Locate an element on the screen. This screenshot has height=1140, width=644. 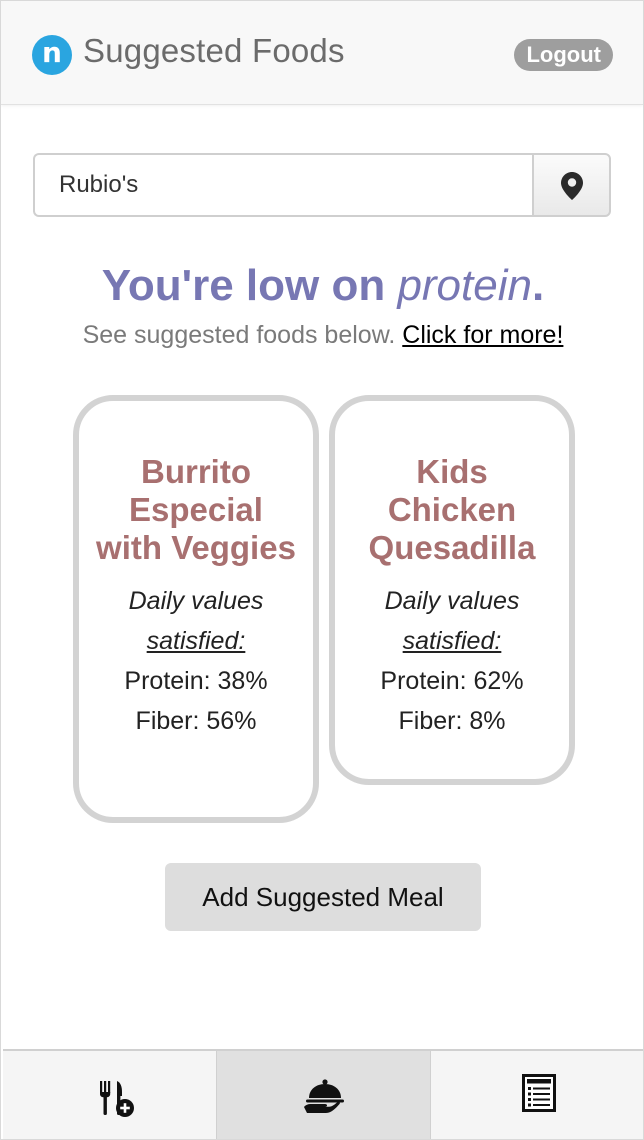
bottom-nav is located at coordinates (323, 1094).